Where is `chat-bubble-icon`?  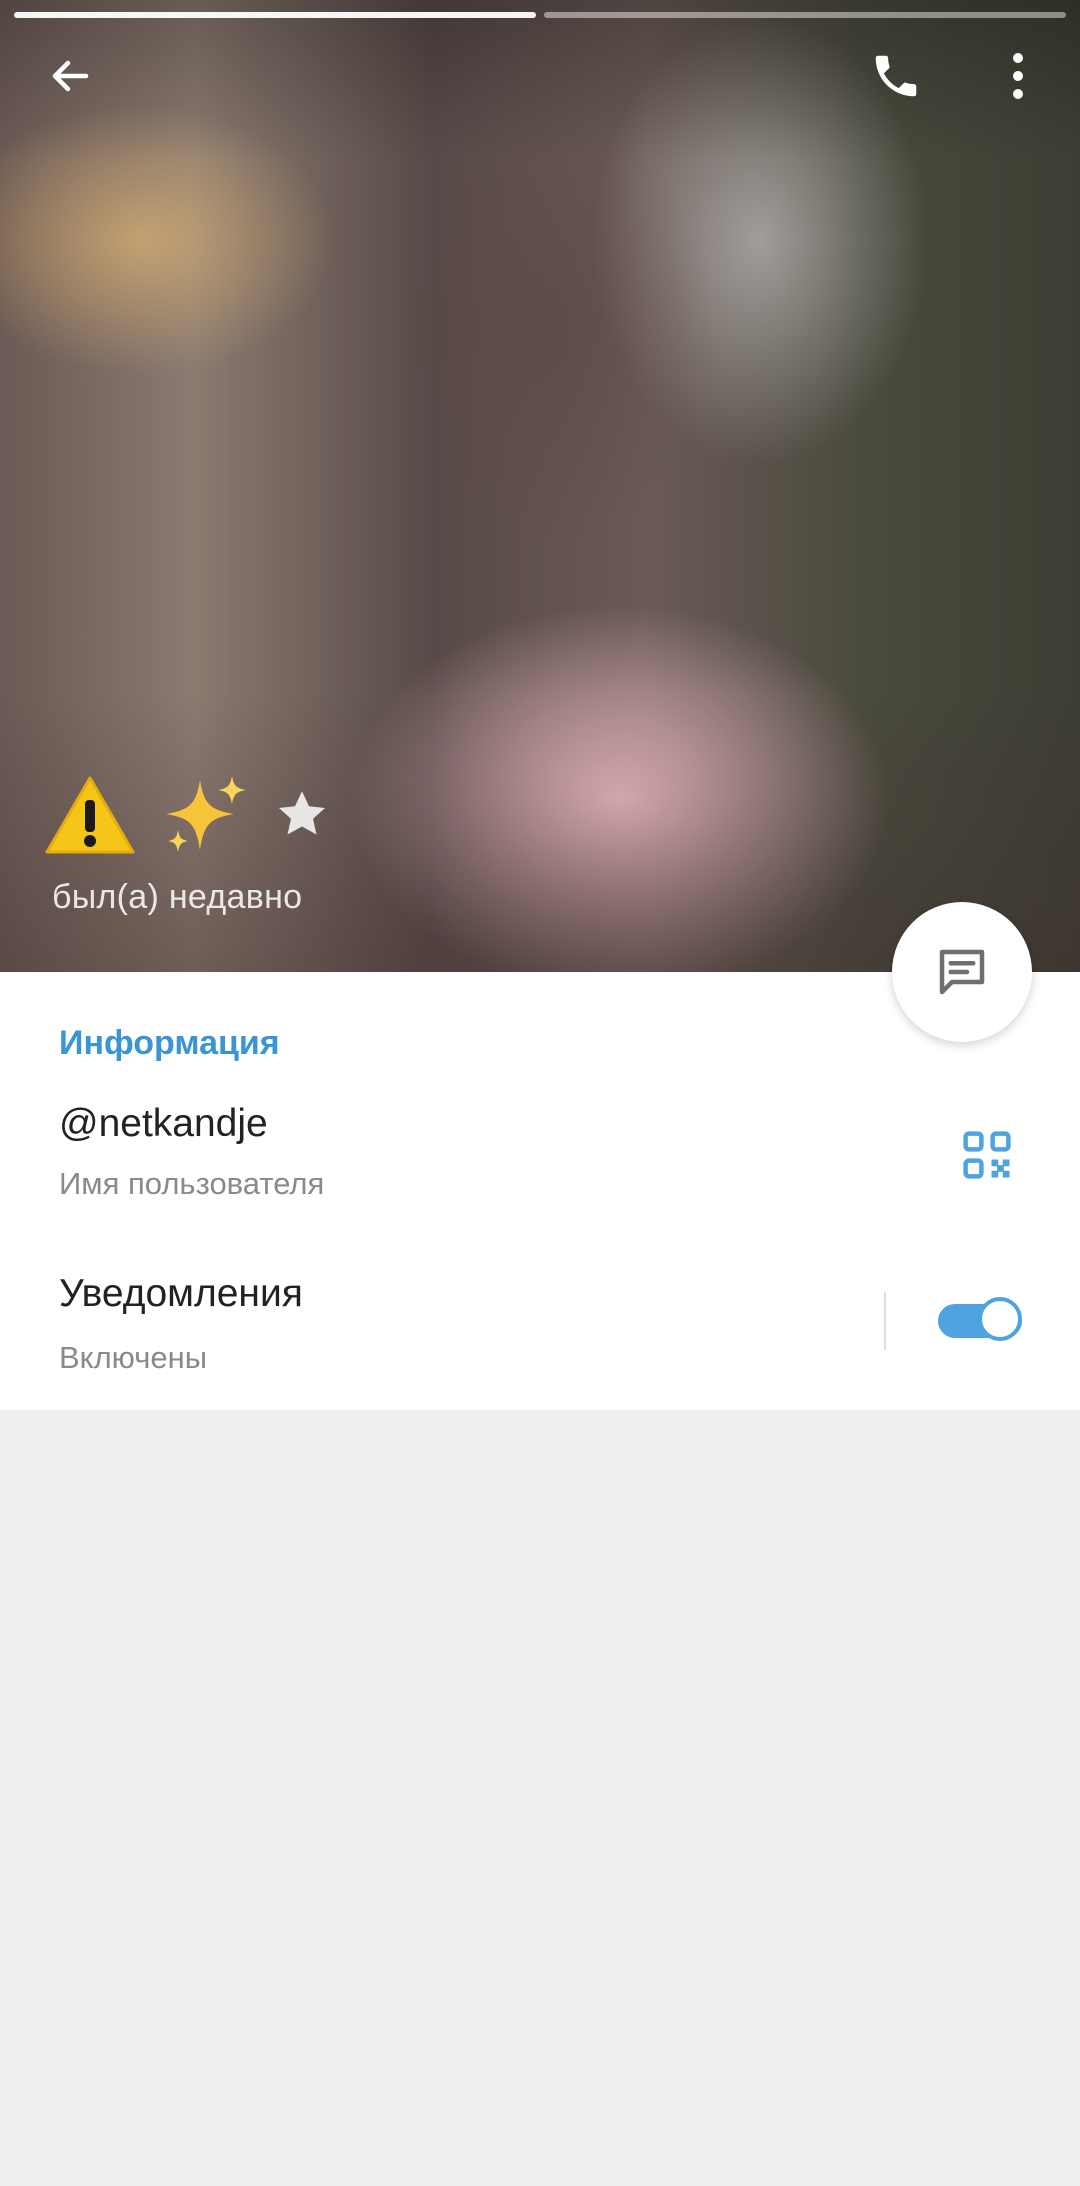
chat-bubble-icon is located at coordinates (962, 972).